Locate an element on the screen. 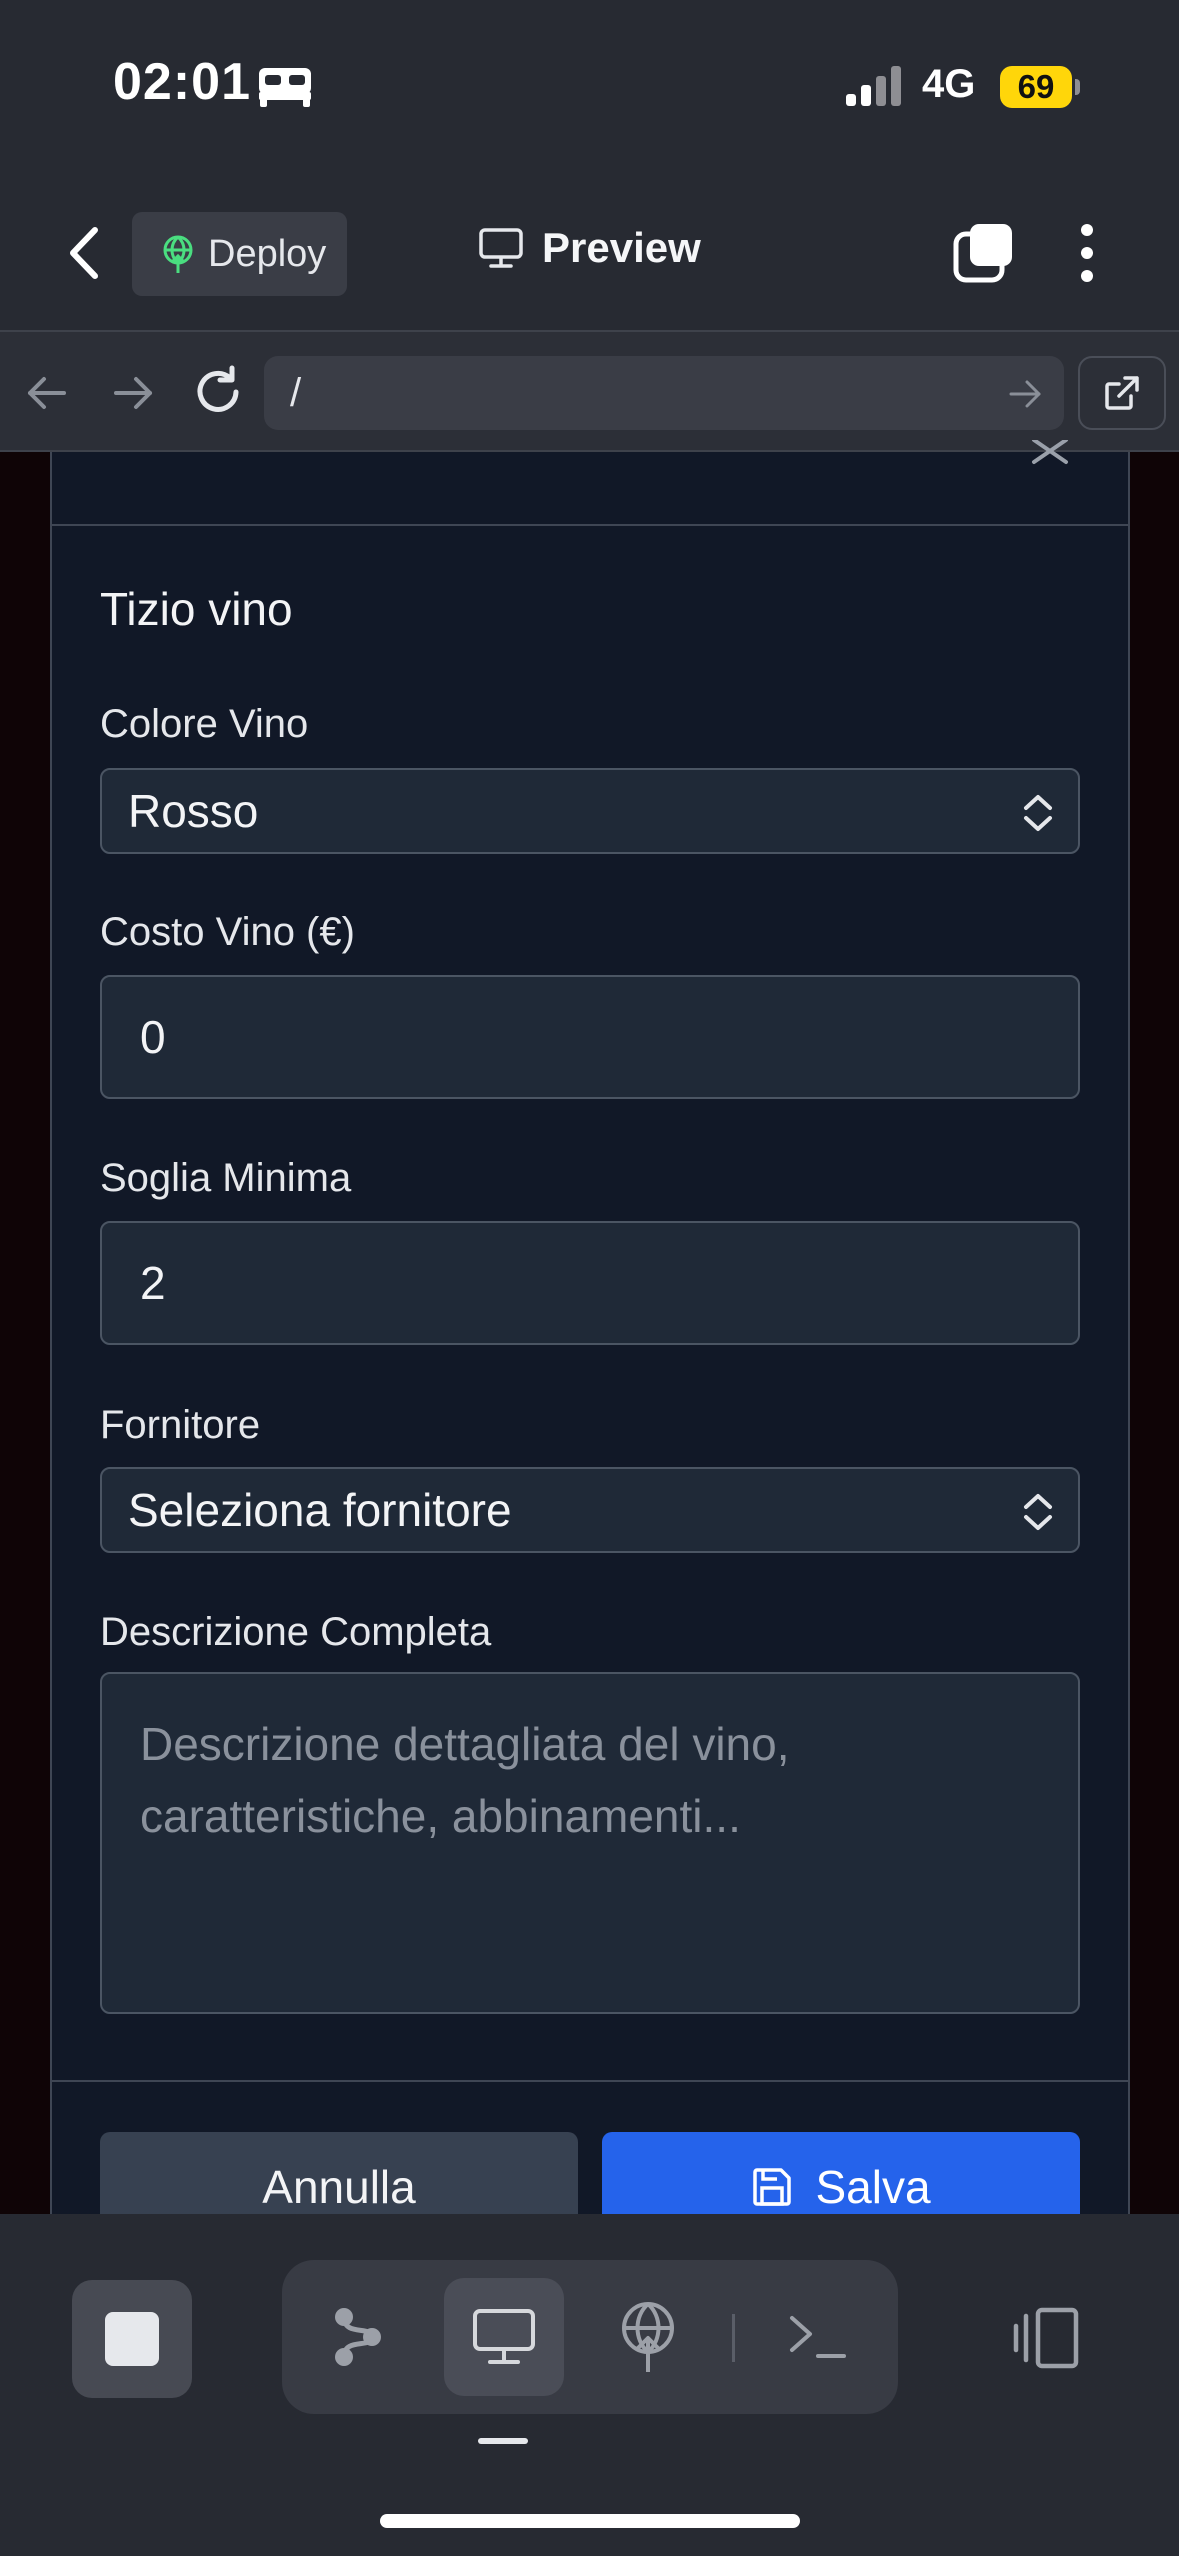 The width and height of the screenshot is (1179, 2556). battery-tip is located at coordinates (1077, 87).